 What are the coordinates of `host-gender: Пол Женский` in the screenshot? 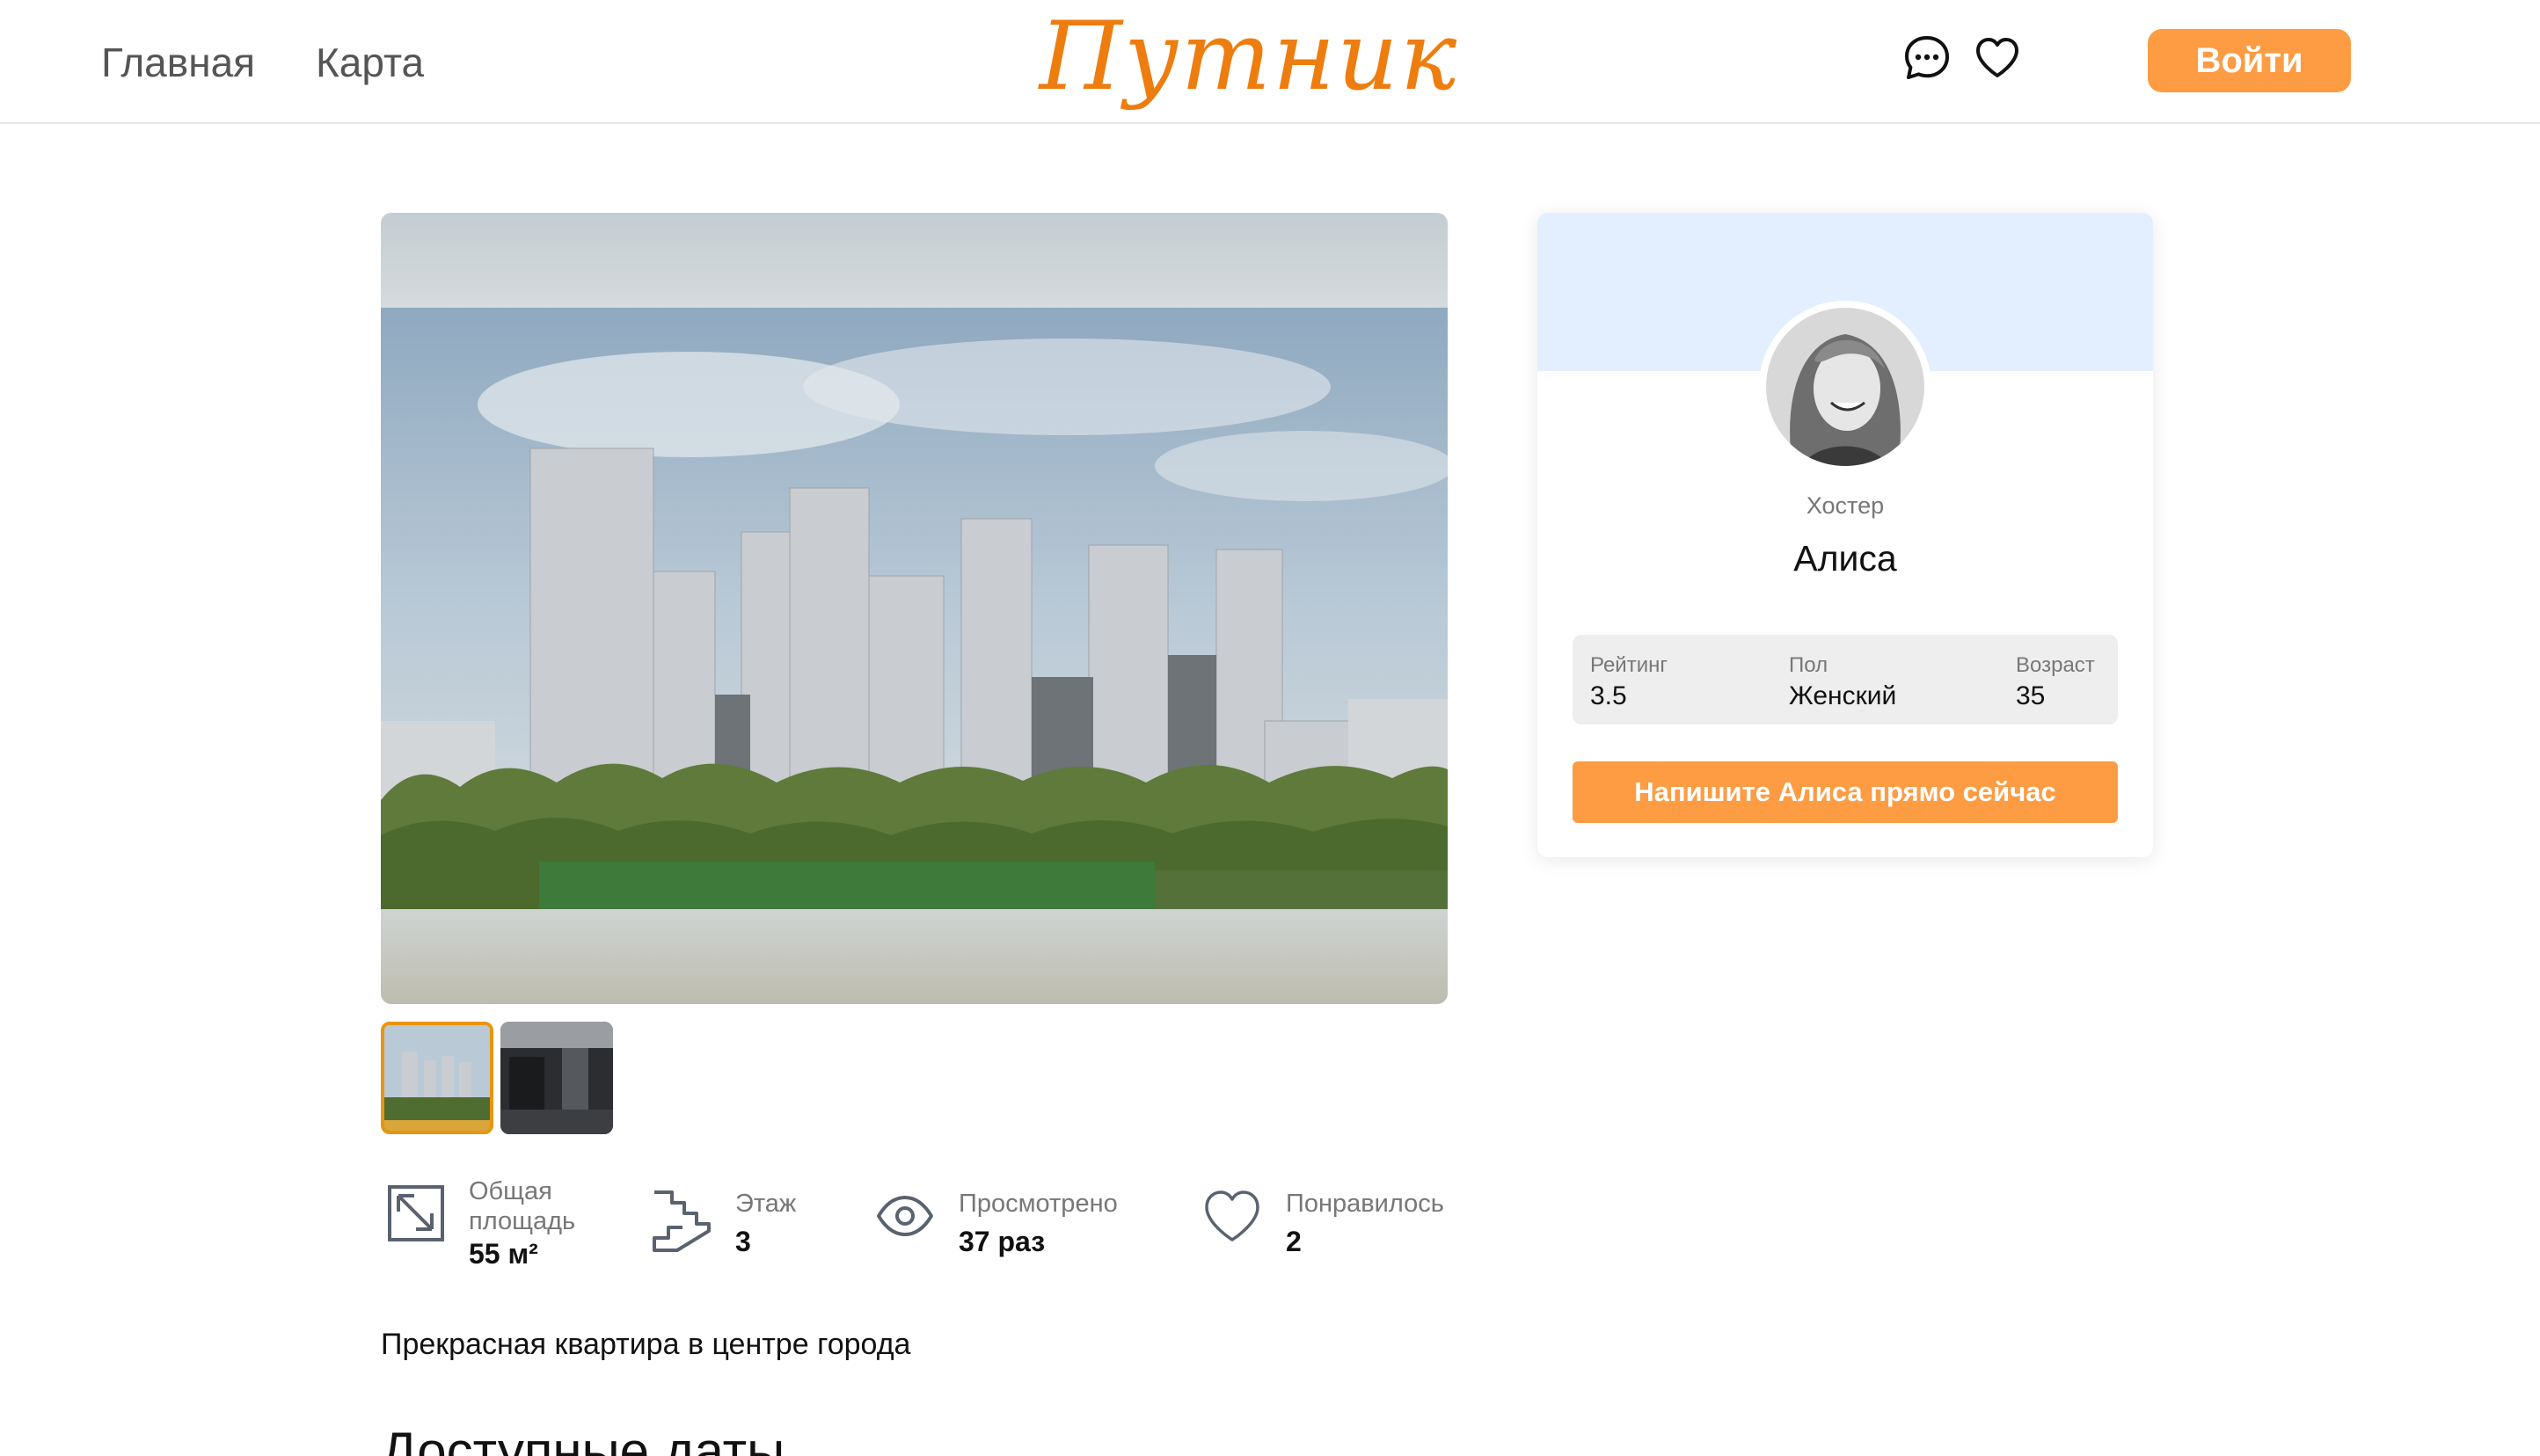 It's located at (1842, 683).